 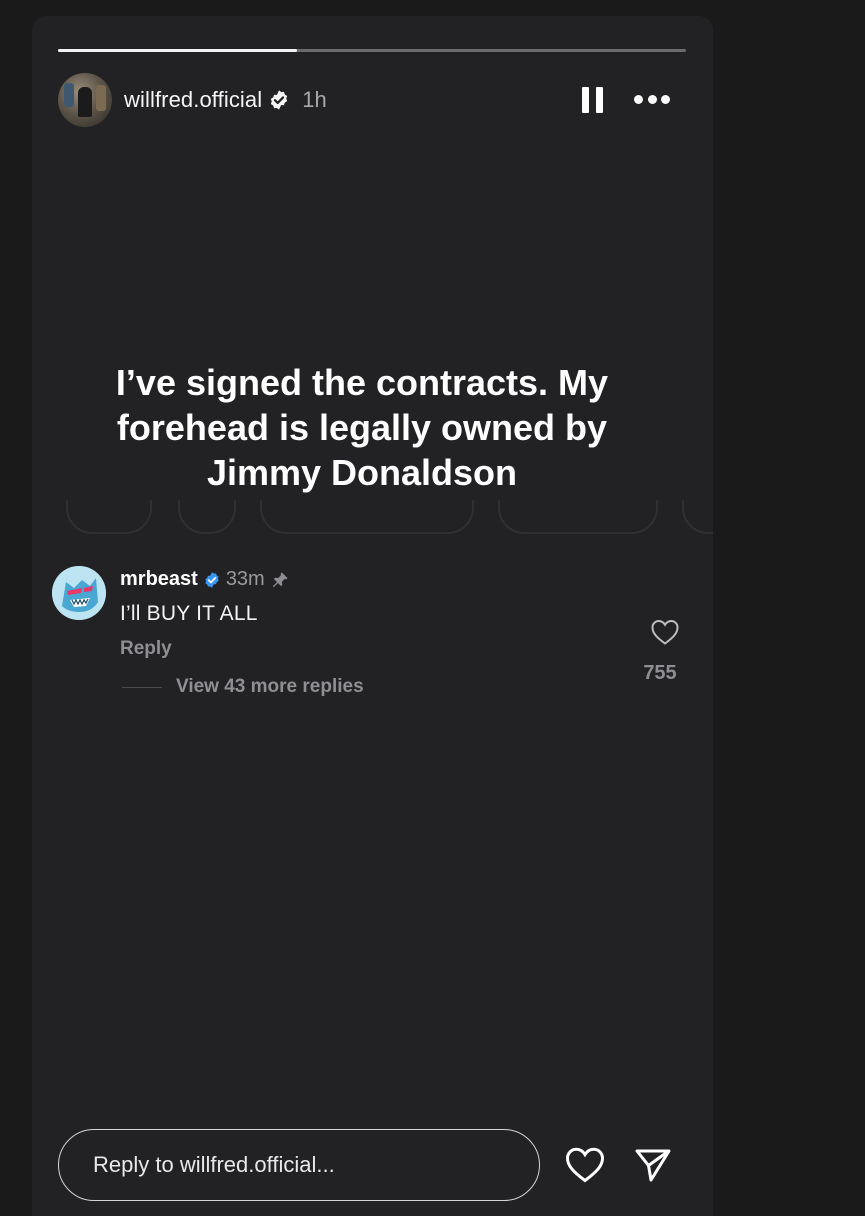 What do you see at coordinates (270, 687) in the screenshot?
I see `view-more-replies-button: View 43 more replies` at bounding box center [270, 687].